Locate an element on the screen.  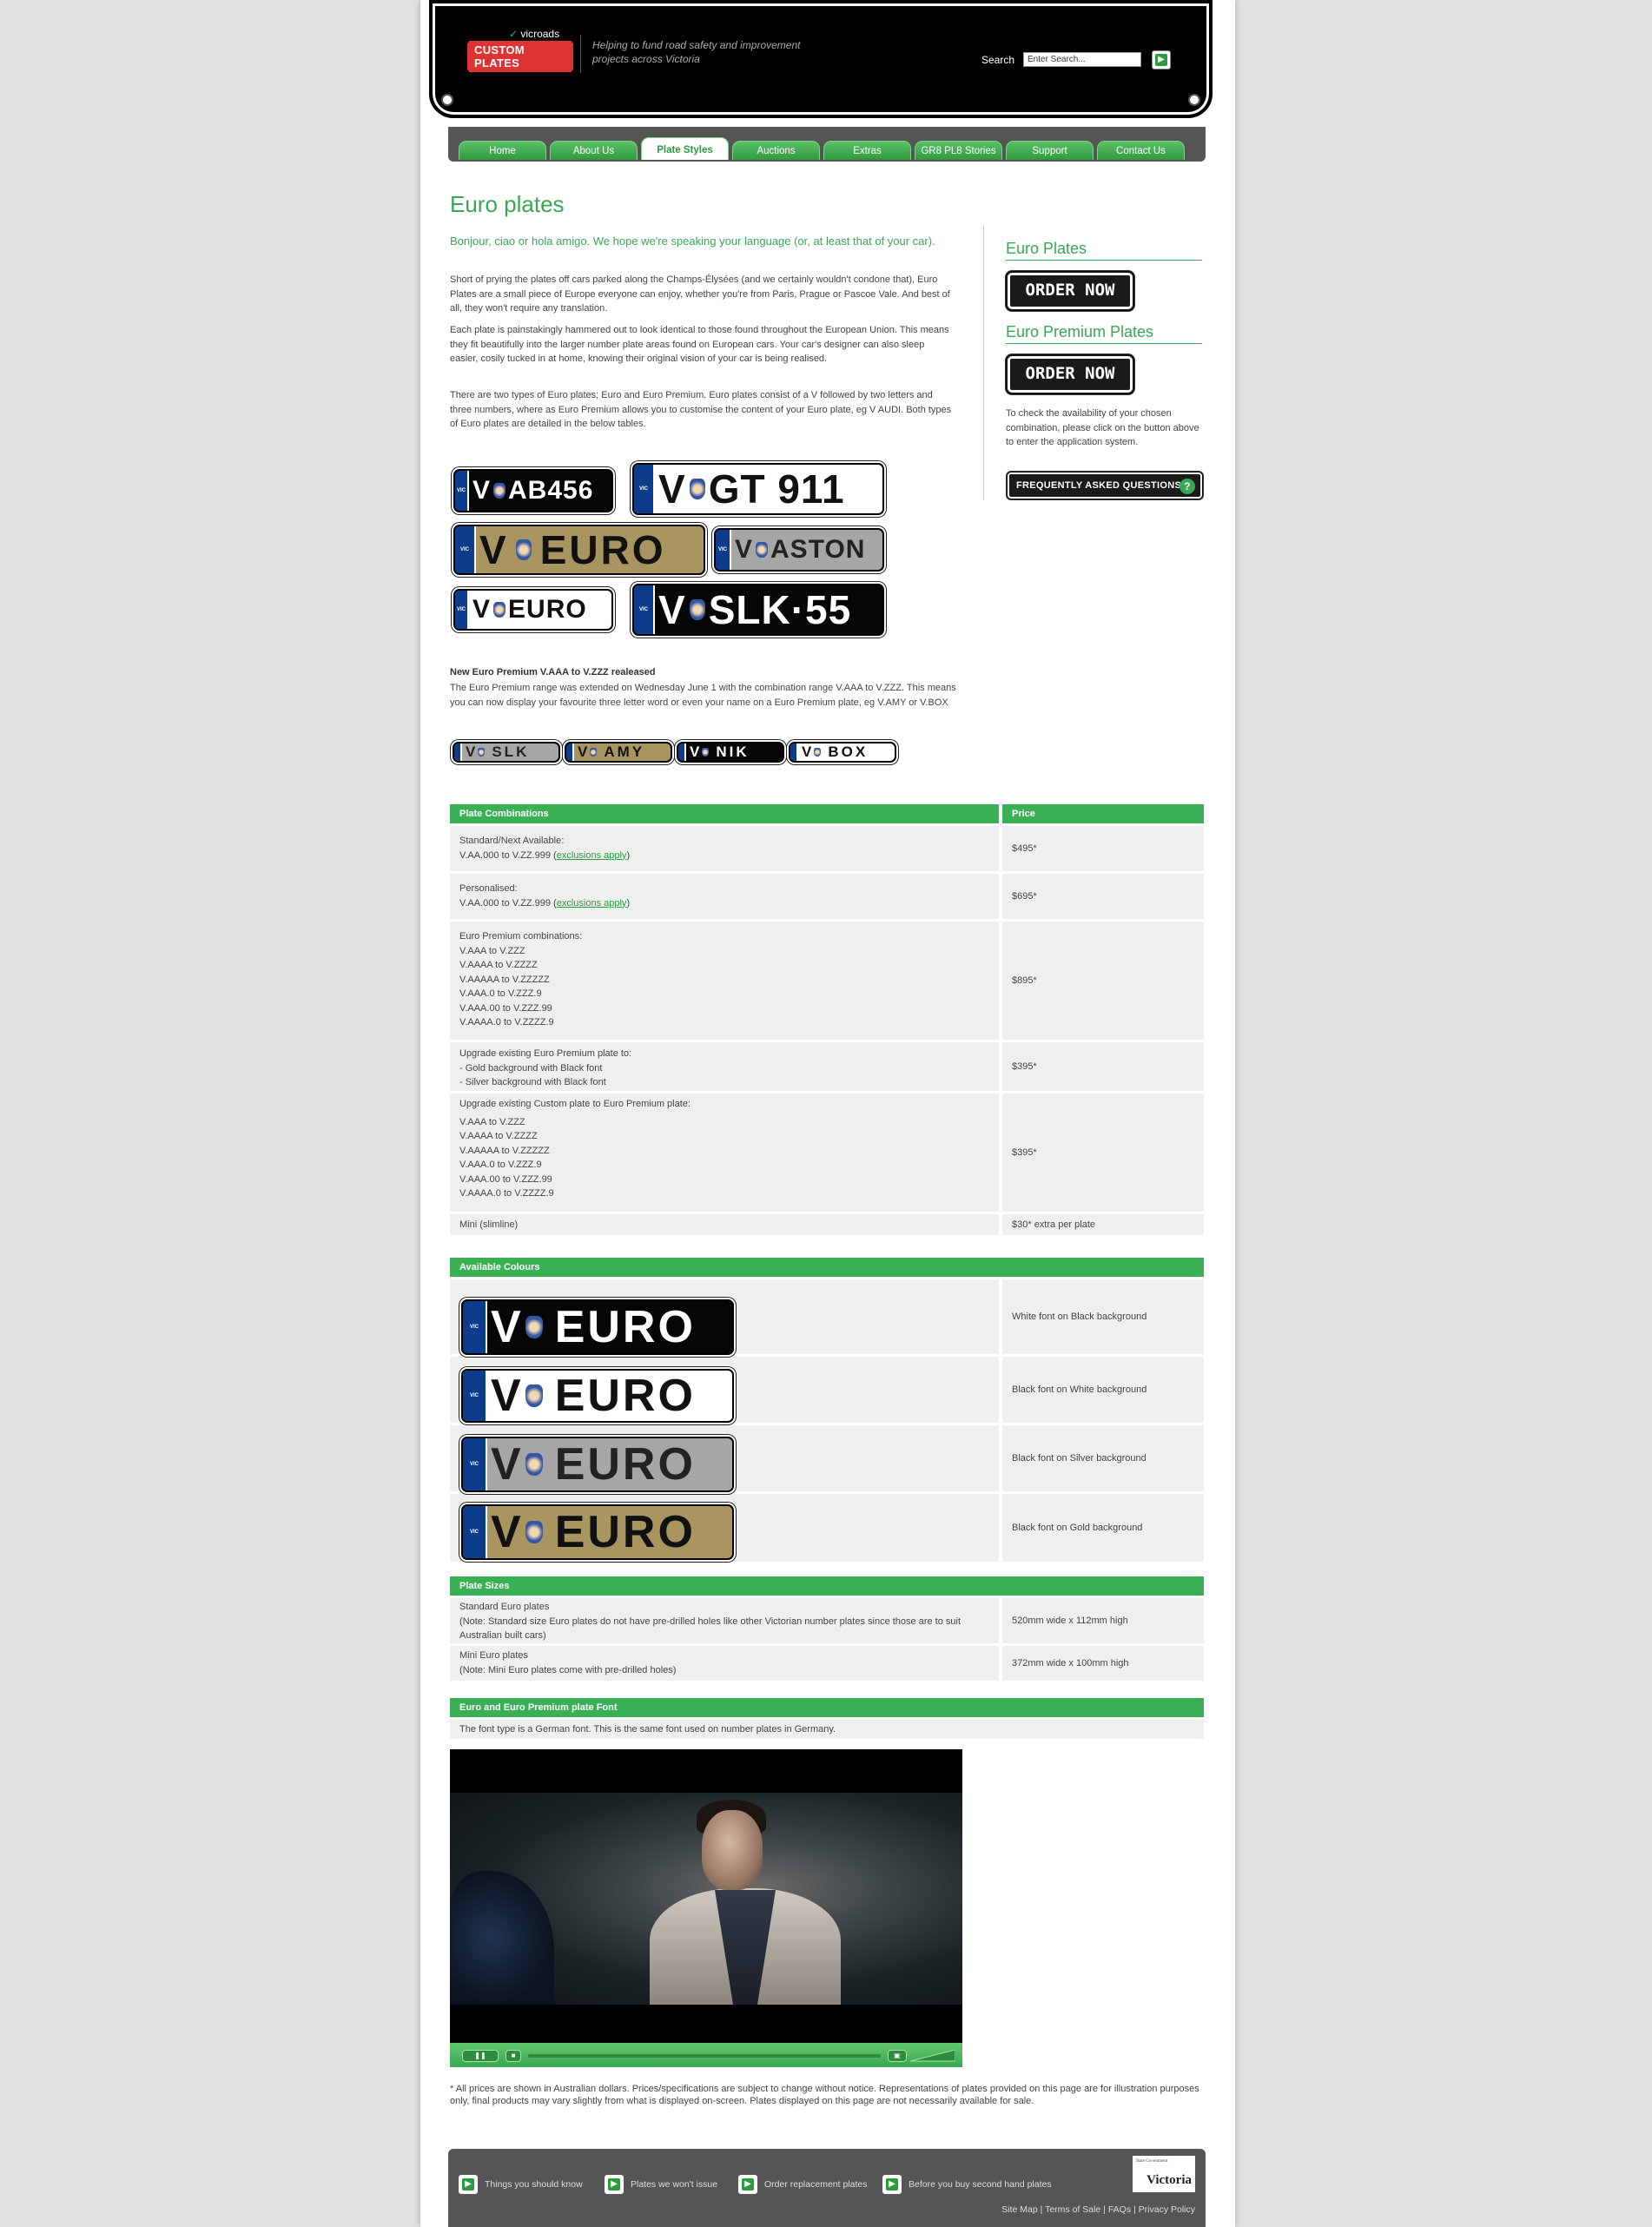
row-line: V.AAAA to V.ZZZZ is located at coordinates (498, 965).